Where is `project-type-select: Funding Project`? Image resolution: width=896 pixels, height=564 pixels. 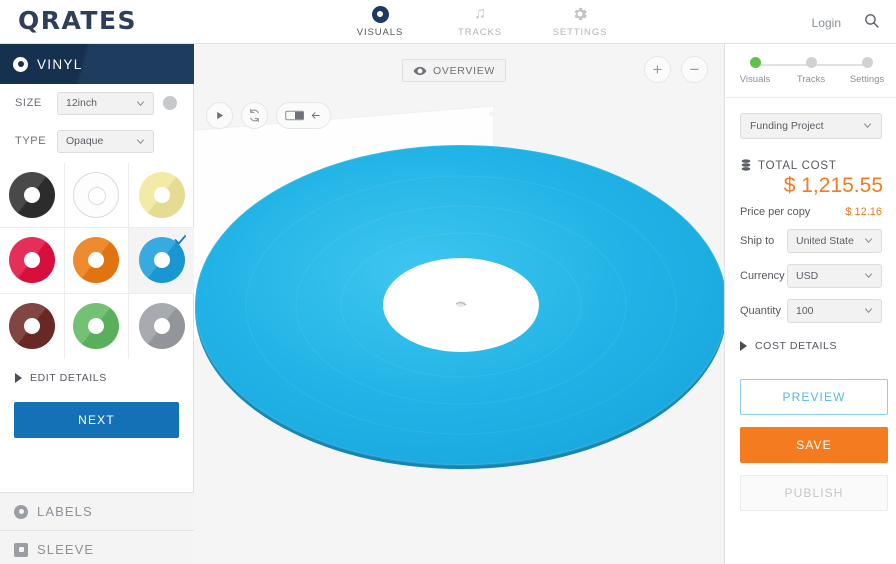
project-type-select: Funding Project is located at coordinates (811, 126).